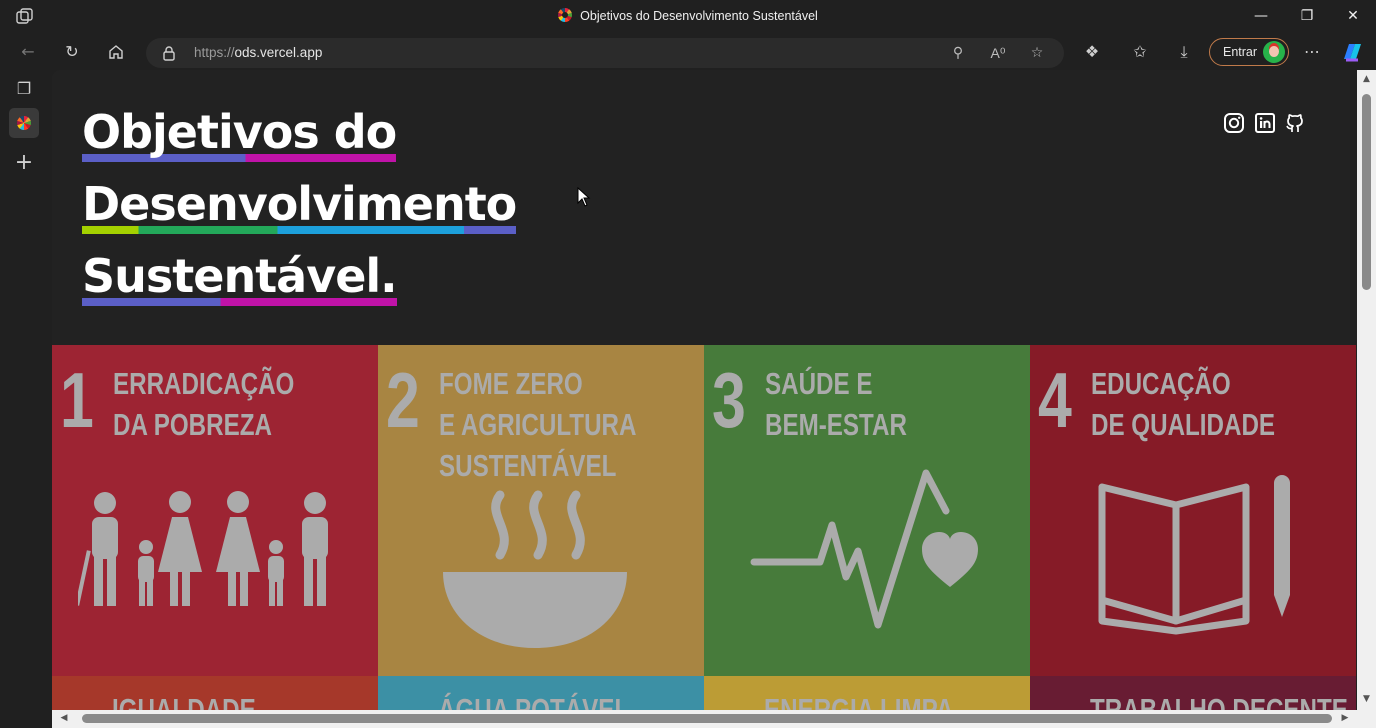  I want to click on goal-label: EDUCAÇÃO DE QUALIDADE, so click(1183, 404).